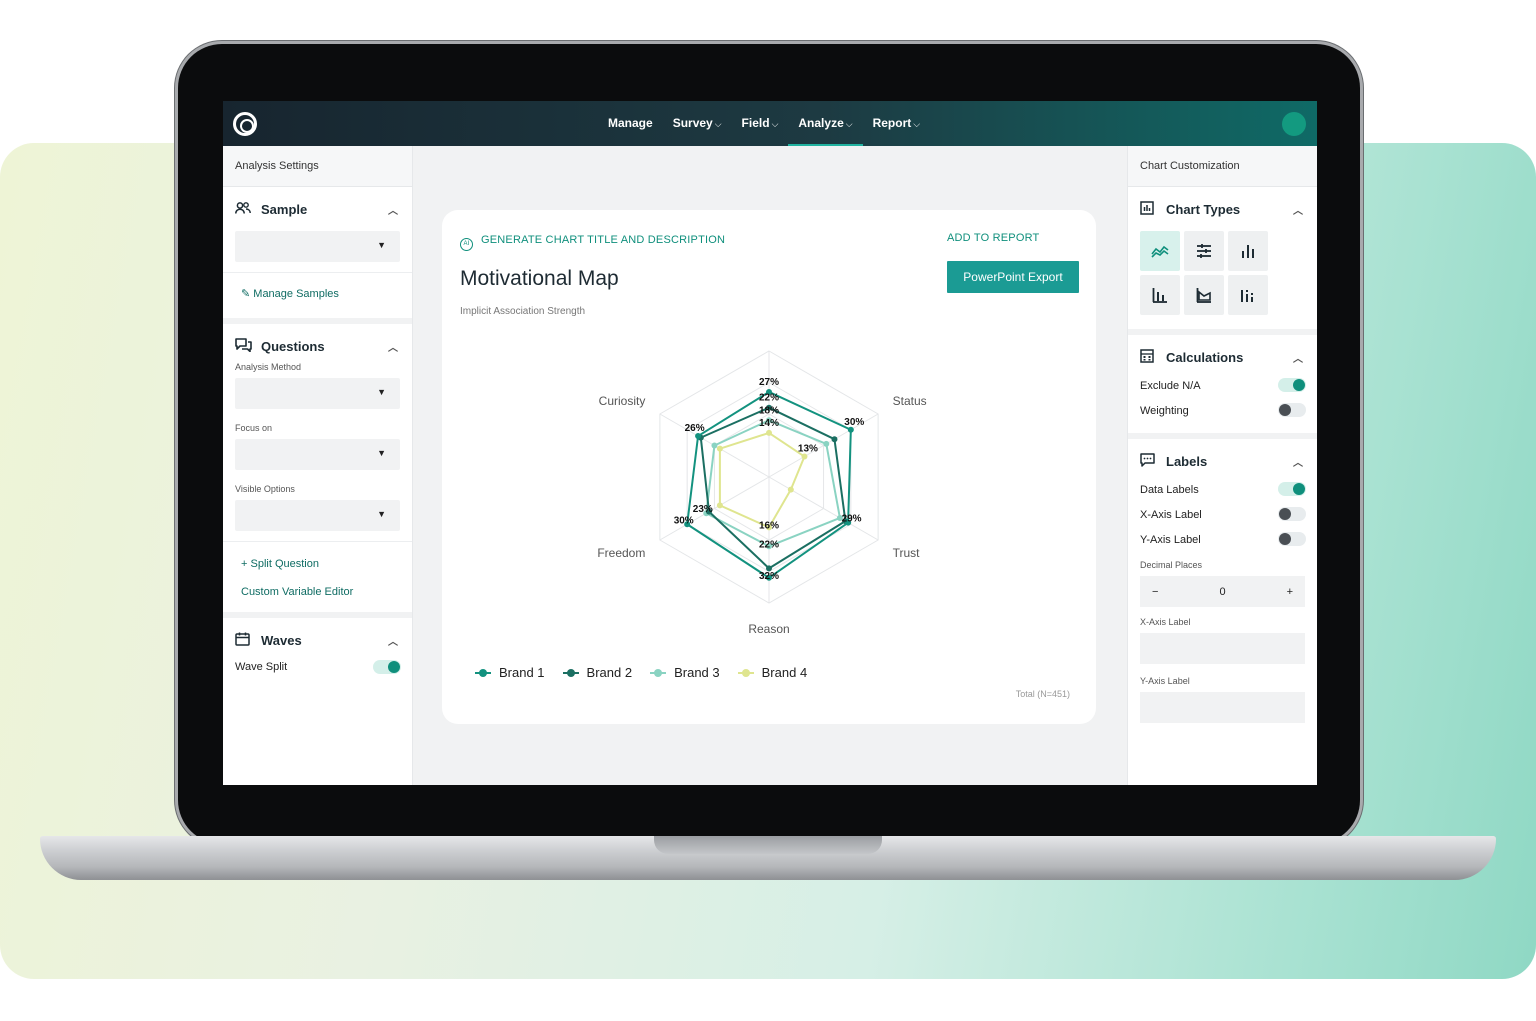  I want to click on nav-survey: Survey ⌵, so click(697, 123).